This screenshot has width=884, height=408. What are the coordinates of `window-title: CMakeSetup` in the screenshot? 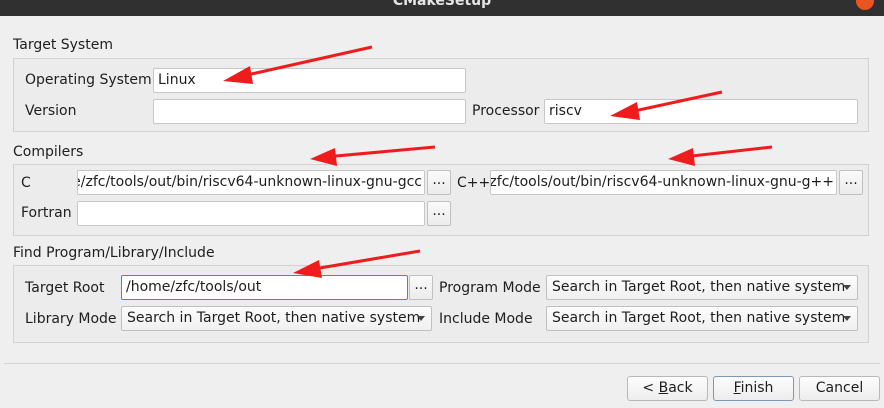 It's located at (442, 4).